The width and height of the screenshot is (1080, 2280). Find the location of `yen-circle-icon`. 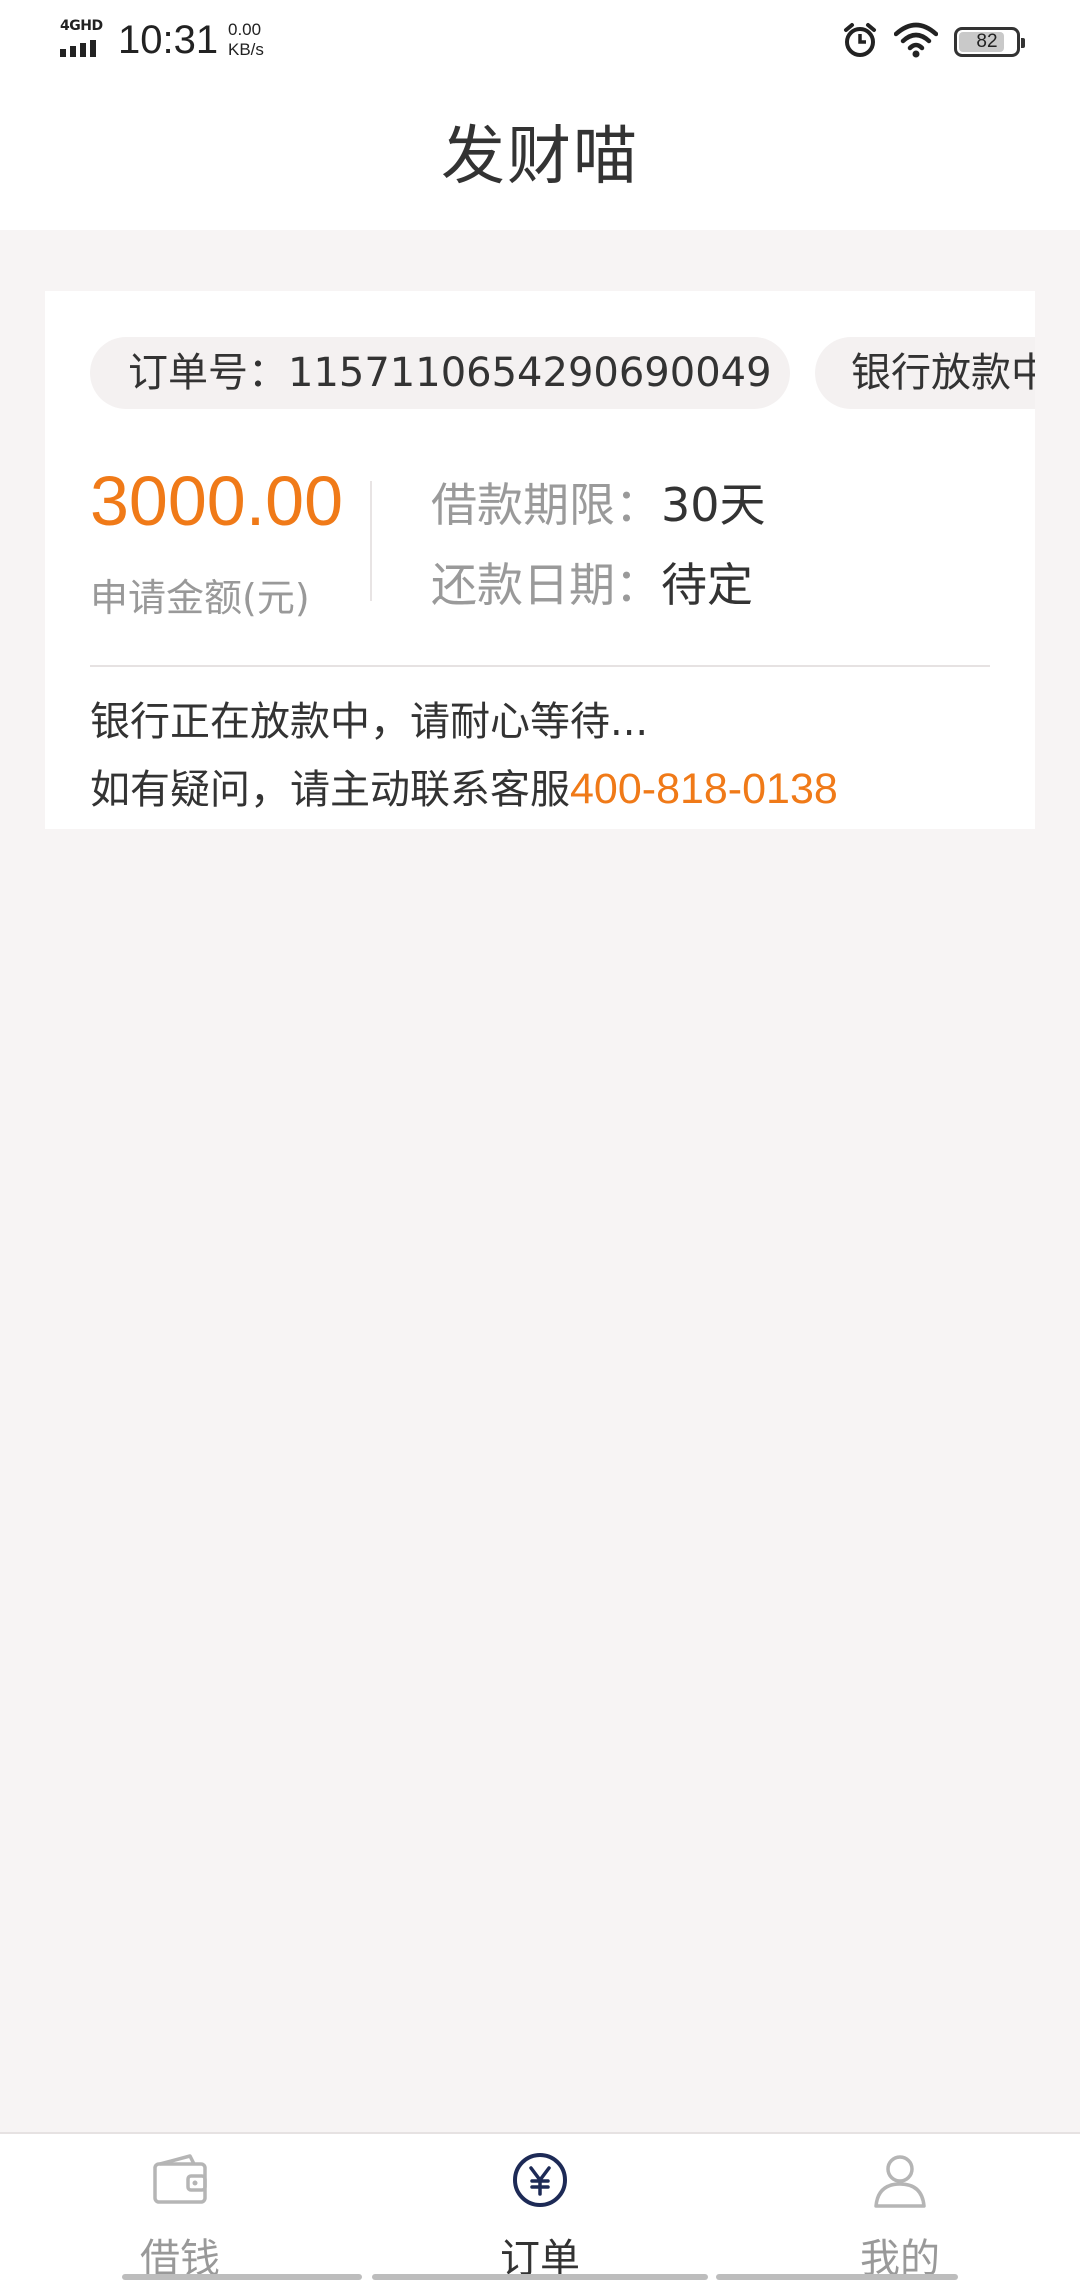

yen-circle-icon is located at coordinates (540, 2180).